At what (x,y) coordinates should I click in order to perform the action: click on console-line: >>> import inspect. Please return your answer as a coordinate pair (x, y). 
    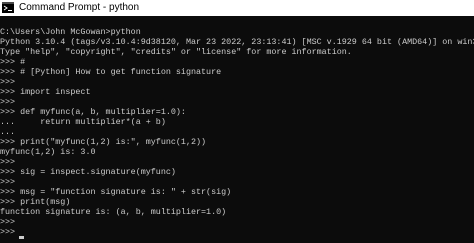
    Looking at the image, I should click on (45, 92).